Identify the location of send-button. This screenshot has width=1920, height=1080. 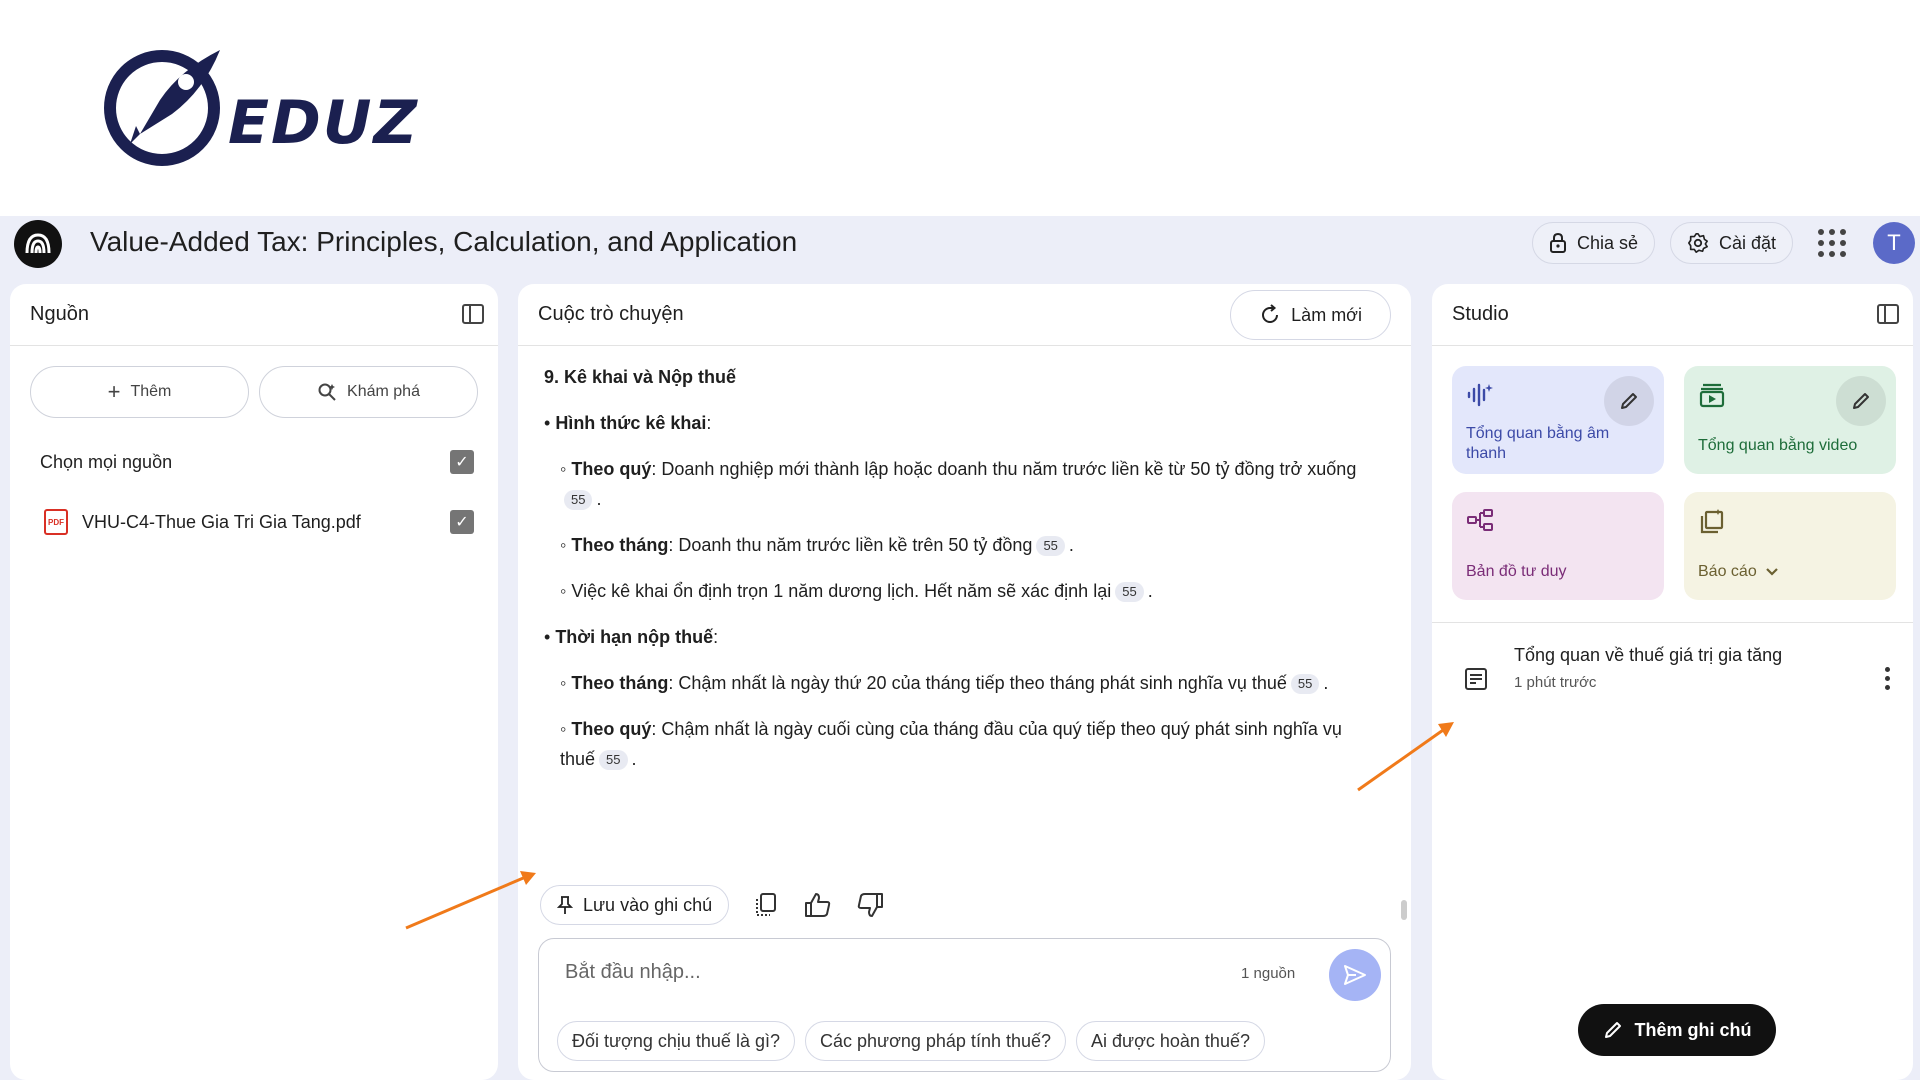
(1355, 975).